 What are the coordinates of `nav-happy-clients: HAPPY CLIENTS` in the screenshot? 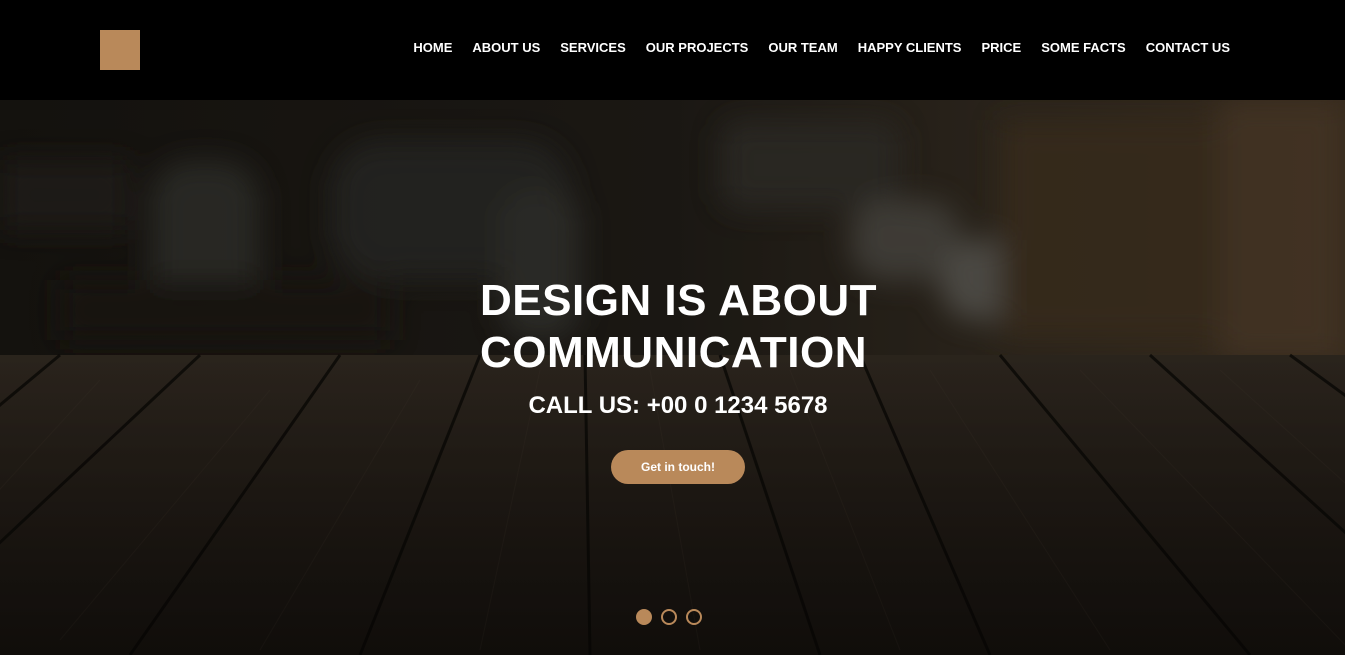 It's located at (910, 47).